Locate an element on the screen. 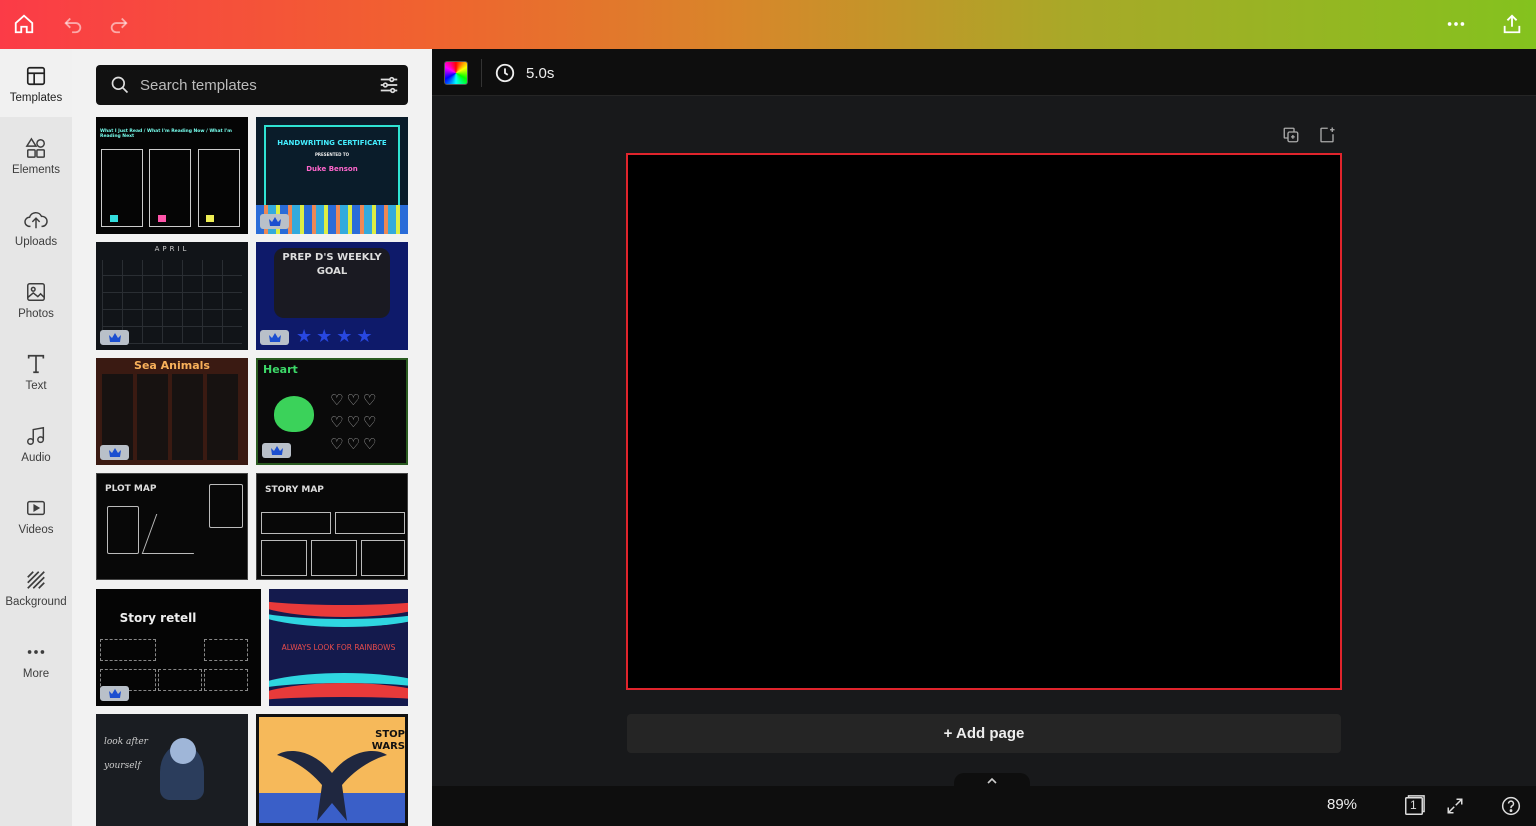  duration-button: 5.0s is located at coordinates (524, 73).